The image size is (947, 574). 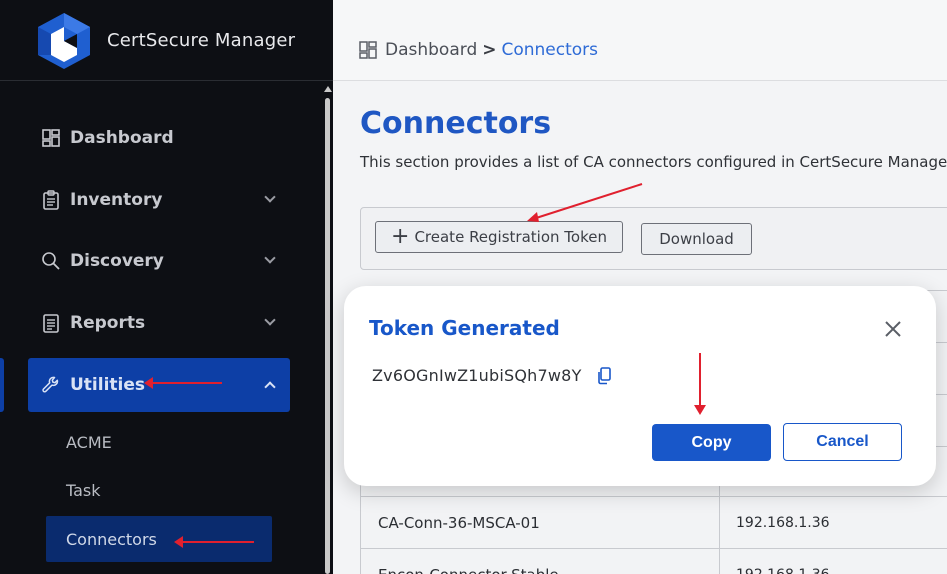 What do you see at coordinates (122, 138) in the screenshot?
I see `sidebar-item-label: Dashboard` at bounding box center [122, 138].